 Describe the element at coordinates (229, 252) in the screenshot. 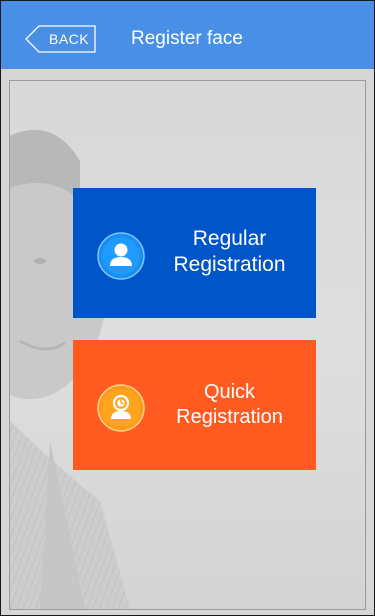

I see `regular-registration-label: Regular Registration` at that location.